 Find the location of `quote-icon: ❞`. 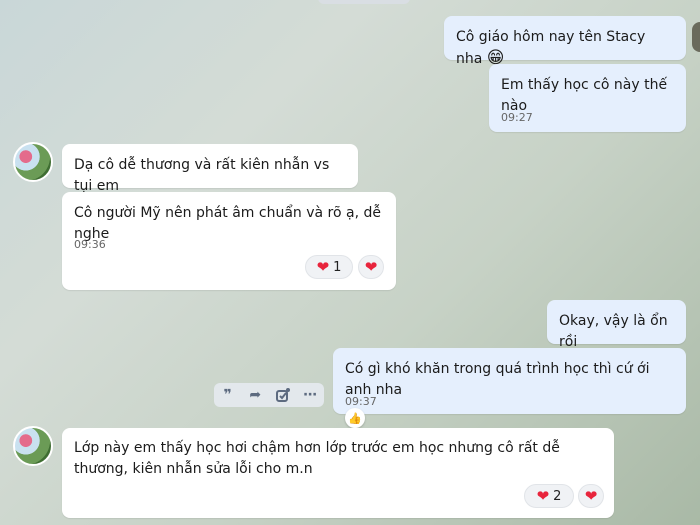

quote-icon: ❞ is located at coordinates (228, 395).